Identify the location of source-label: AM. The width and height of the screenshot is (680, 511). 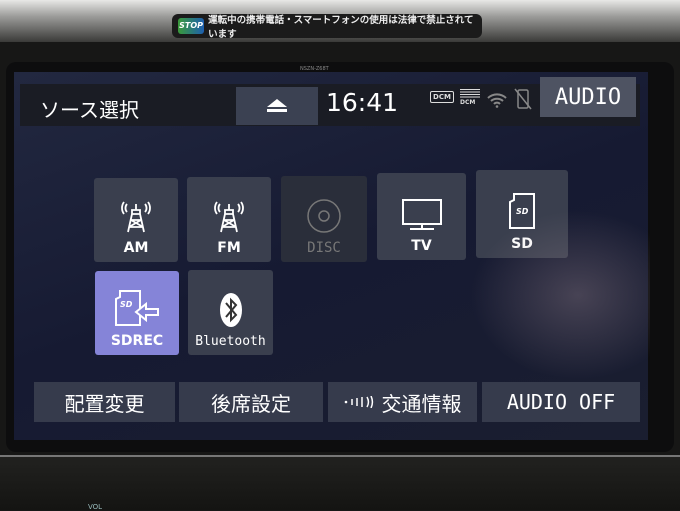
(136, 248).